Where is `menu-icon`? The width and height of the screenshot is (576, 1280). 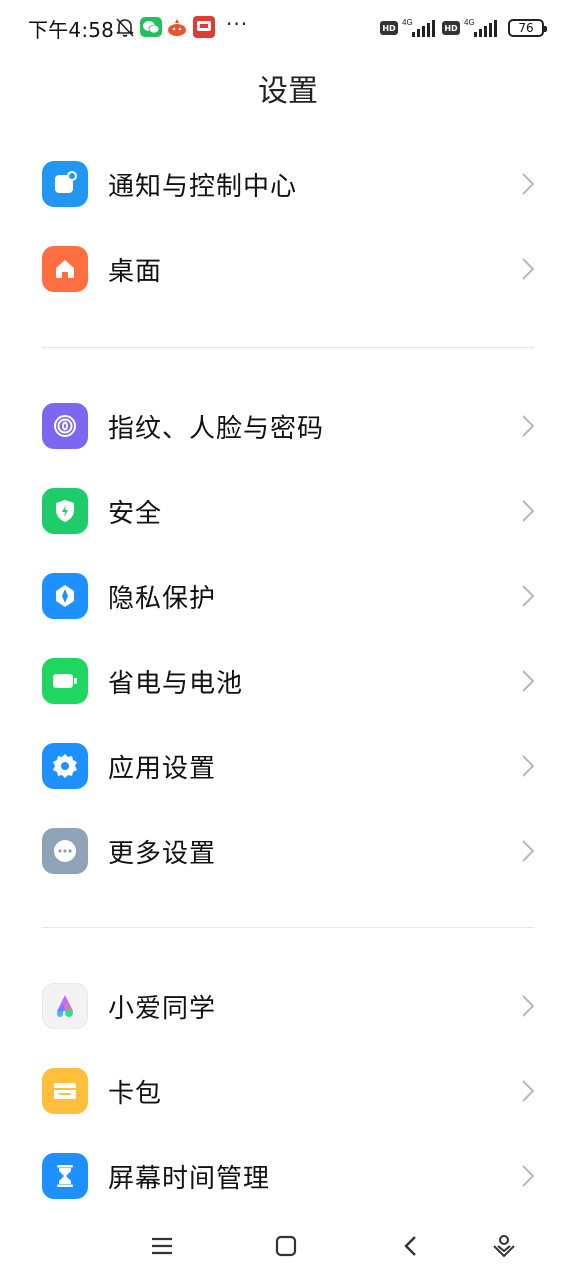
menu-icon is located at coordinates (162, 1246).